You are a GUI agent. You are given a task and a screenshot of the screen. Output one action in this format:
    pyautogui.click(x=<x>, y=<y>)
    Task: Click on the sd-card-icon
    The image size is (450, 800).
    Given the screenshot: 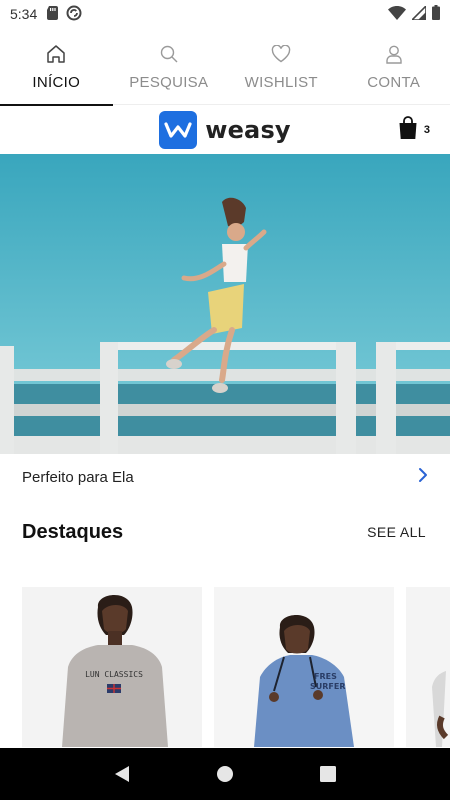 What is the action you would take?
    pyautogui.click(x=53, y=14)
    